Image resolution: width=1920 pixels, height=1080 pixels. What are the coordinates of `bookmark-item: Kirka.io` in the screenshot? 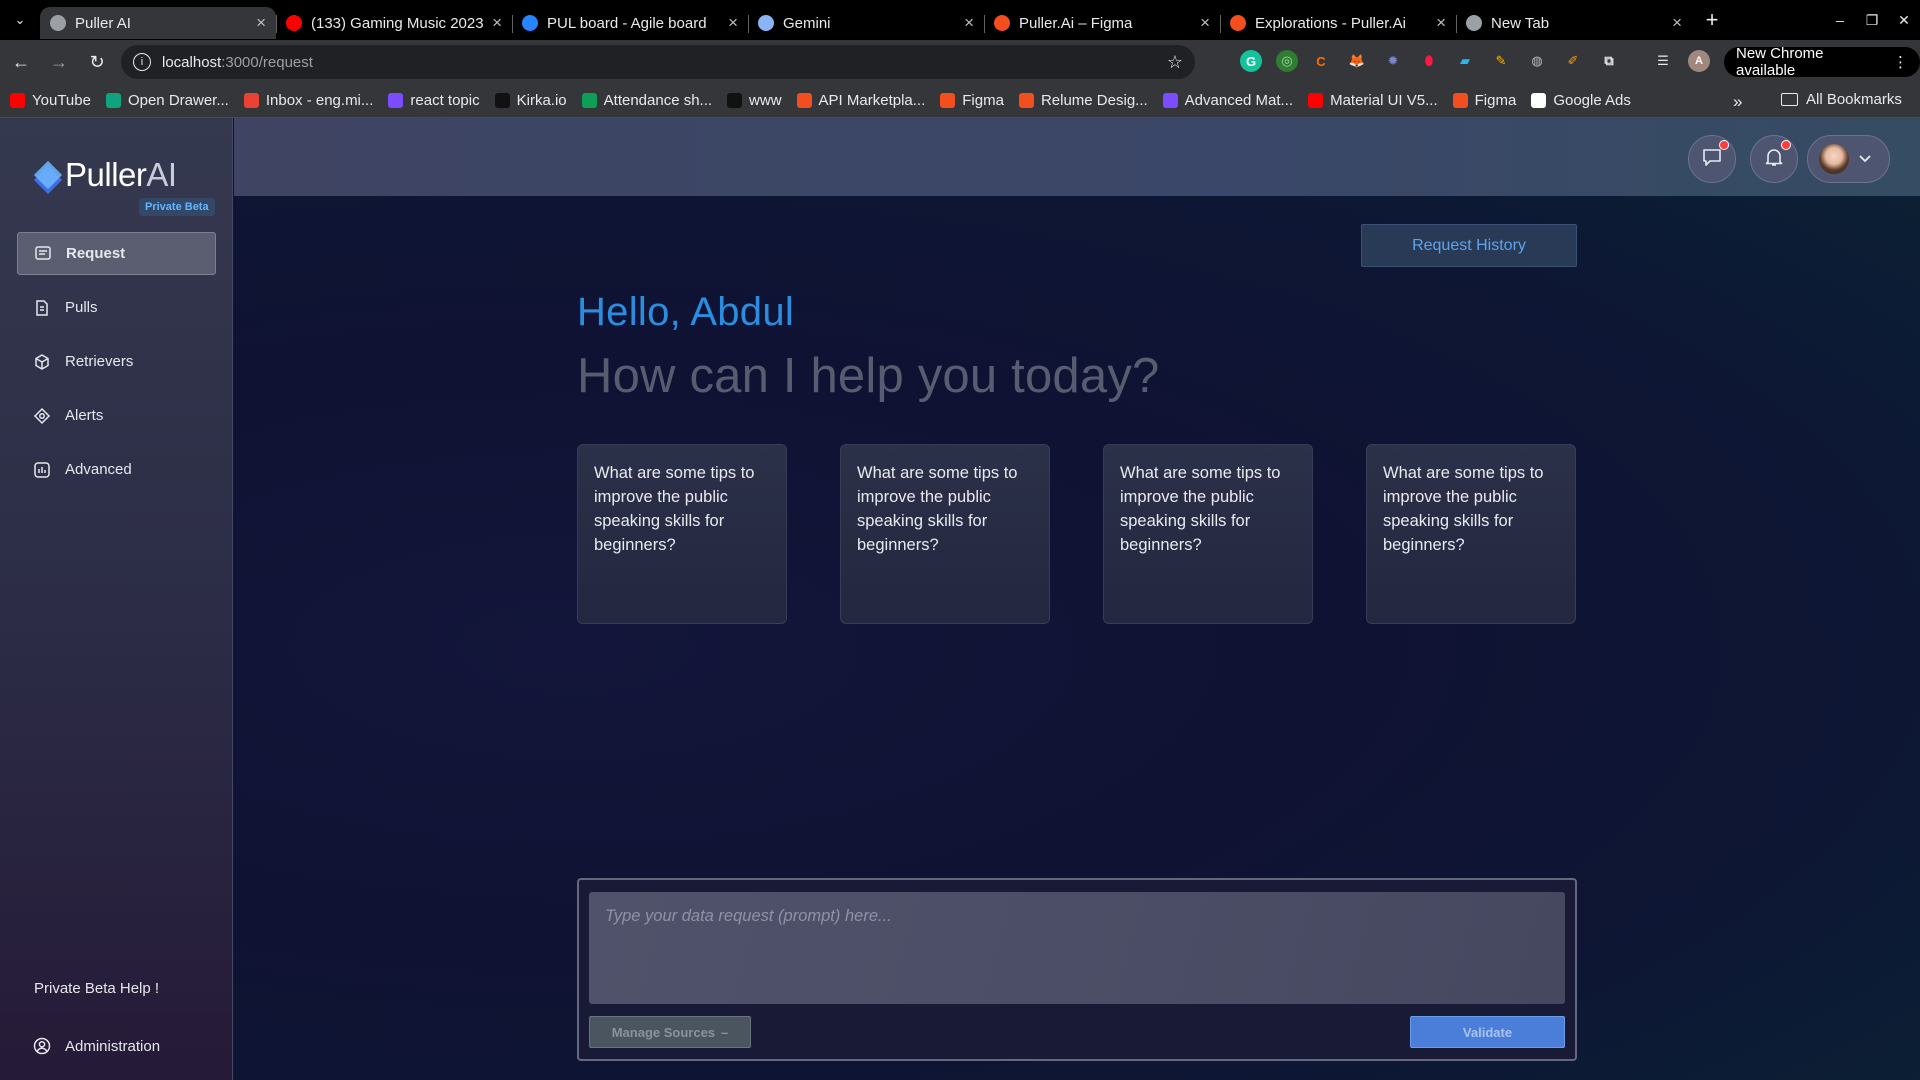 It's located at (530, 100).